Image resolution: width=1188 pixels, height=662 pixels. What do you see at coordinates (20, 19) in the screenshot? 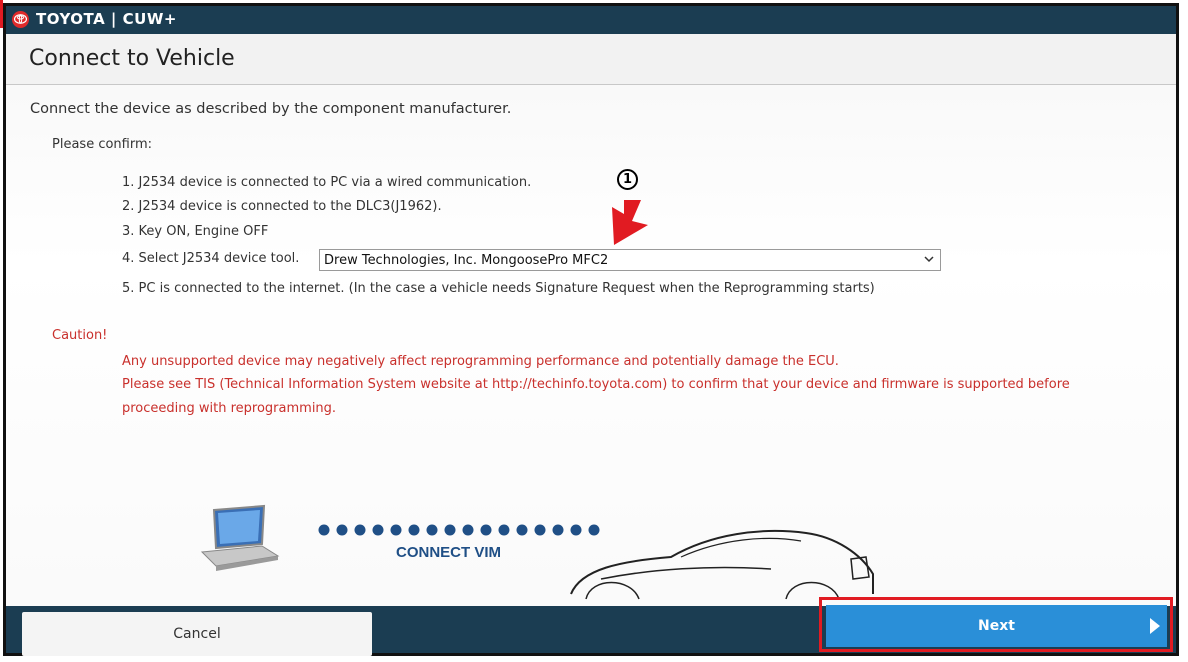
I see `toyota-logo-icon` at bounding box center [20, 19].